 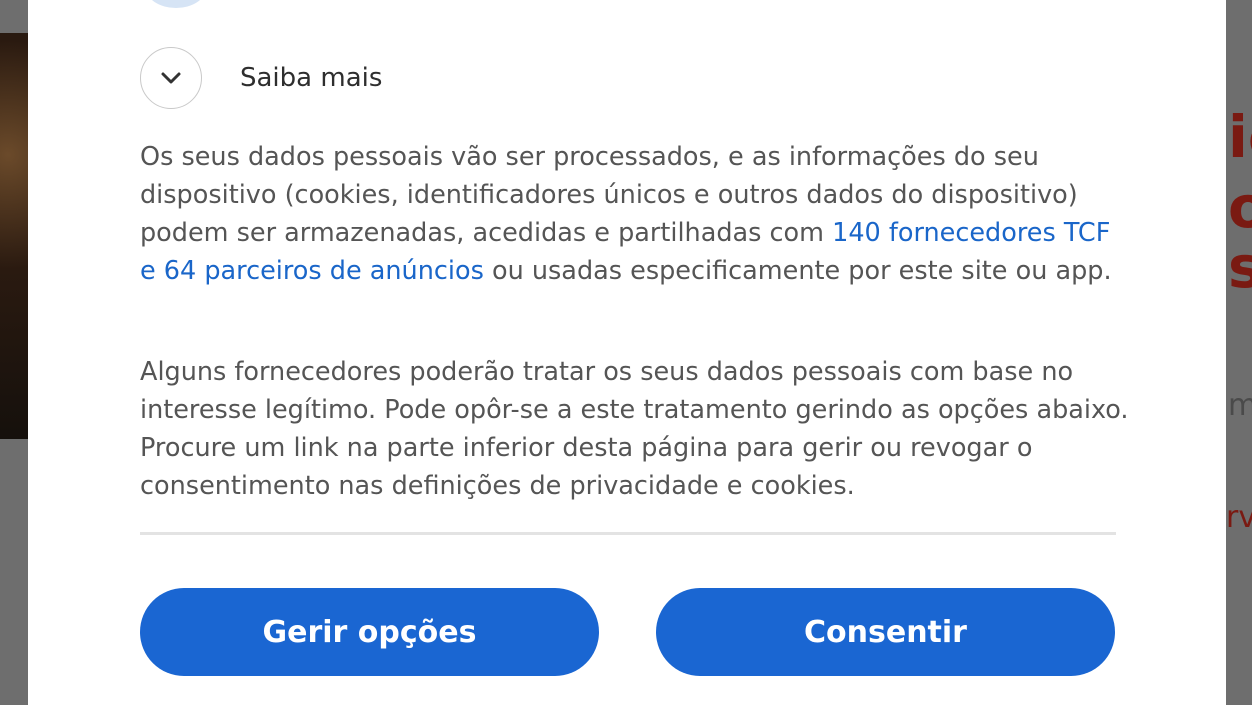 I want to click on learn-more-toggle: Saiba mais, so click(x=261, y=78).